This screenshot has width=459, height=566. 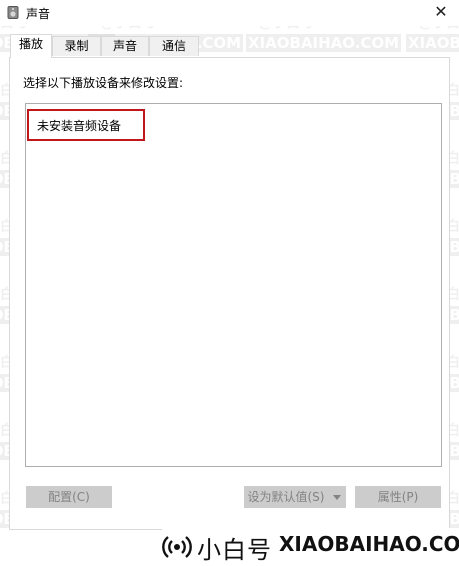 I want to click on tab-playback: 播放, so click(x=31, y=46).